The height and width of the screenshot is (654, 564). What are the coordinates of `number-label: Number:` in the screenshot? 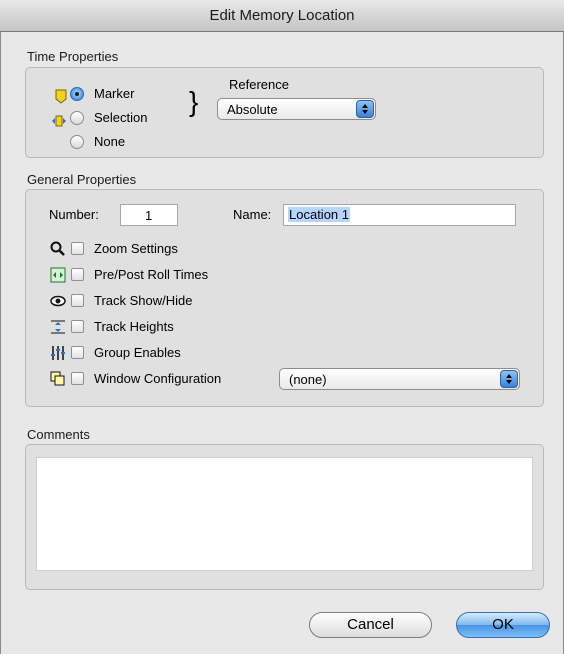 It's located at (74, 214).